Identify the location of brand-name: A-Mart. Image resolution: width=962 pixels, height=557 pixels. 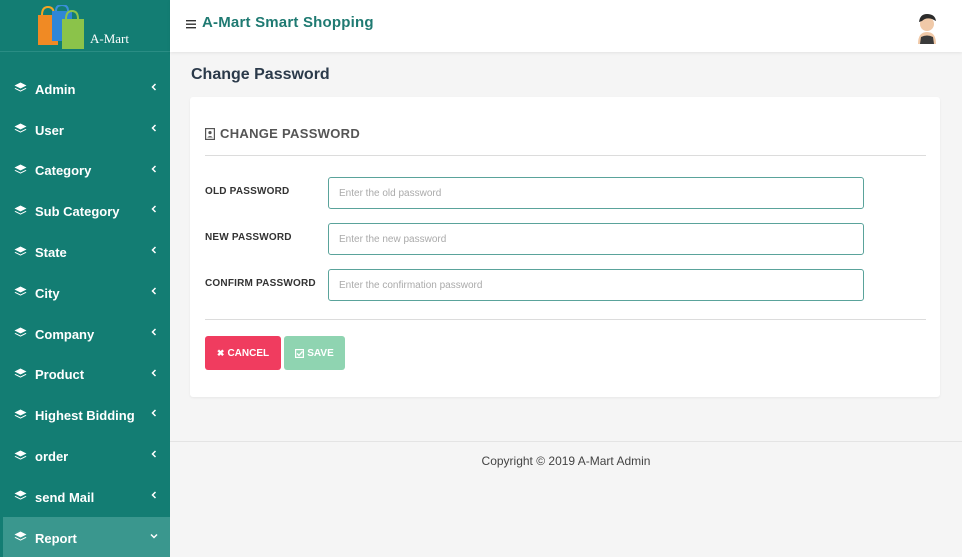
(109, 38).